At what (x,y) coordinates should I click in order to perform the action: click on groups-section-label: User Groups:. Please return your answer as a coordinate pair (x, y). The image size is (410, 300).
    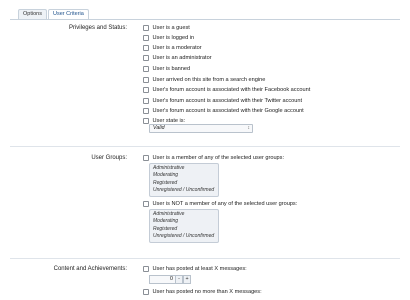
    Looking at the image, I should click on (109, 158).